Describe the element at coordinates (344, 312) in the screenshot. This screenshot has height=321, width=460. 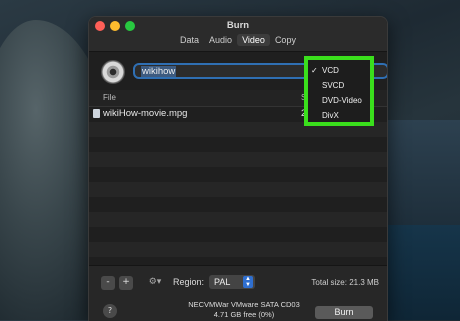
I see `burn-button: Burn` at that location.